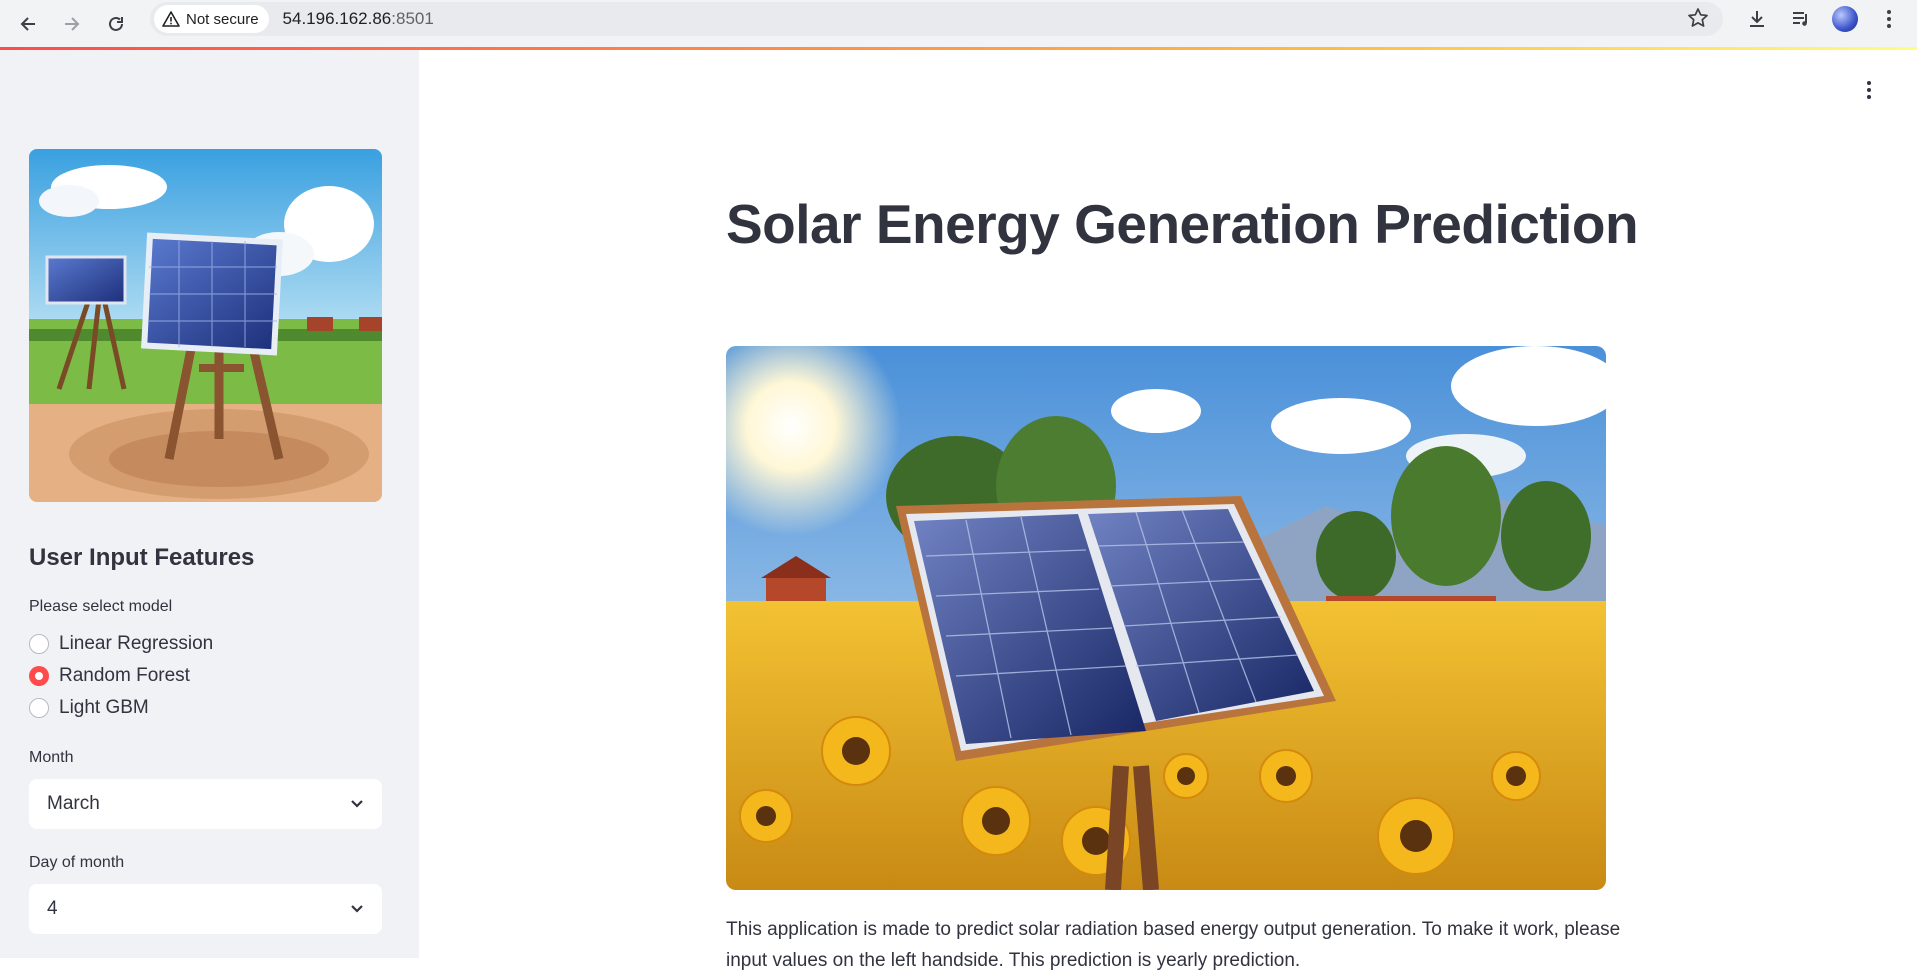 The height and width of the screenshot is (976, 1917). What do you see at coordinates (936, 19) in the screenshot?
I see `address-bar: Not secure 54.196.162.86:8501` at bounding box center [936, 19].